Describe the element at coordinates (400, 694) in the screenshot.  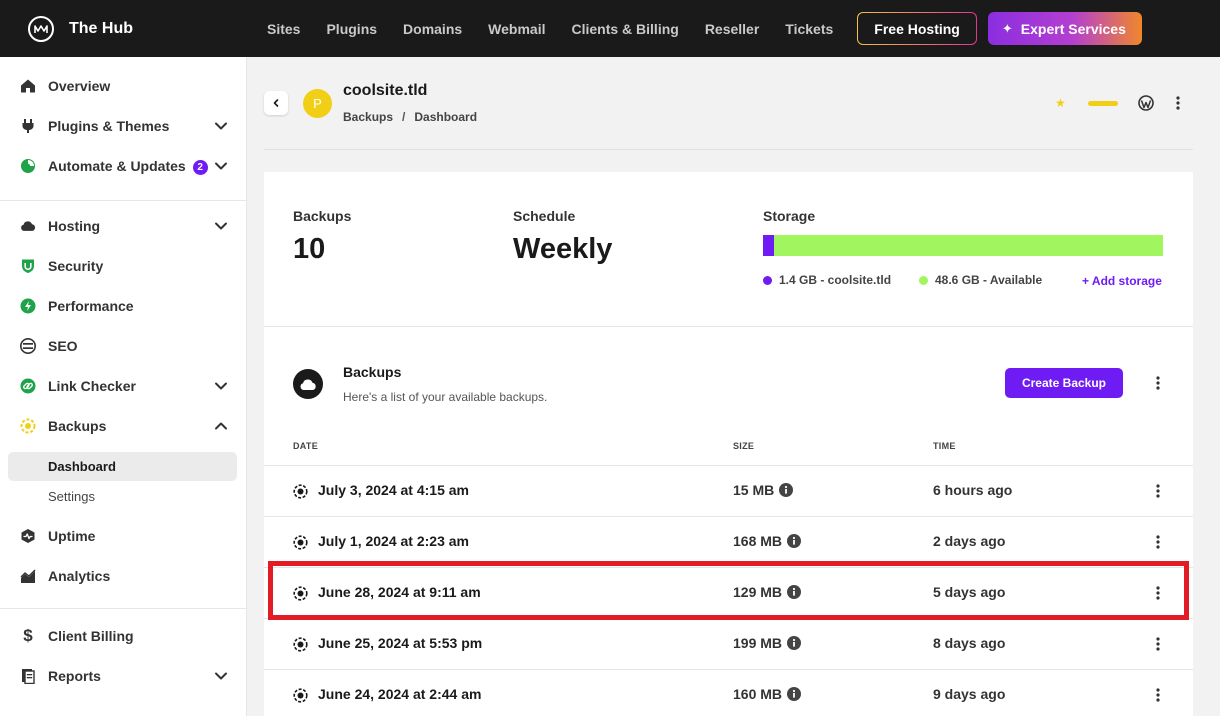
I see `backup-date: June 24, 2024 at 2:44 am` at that location.